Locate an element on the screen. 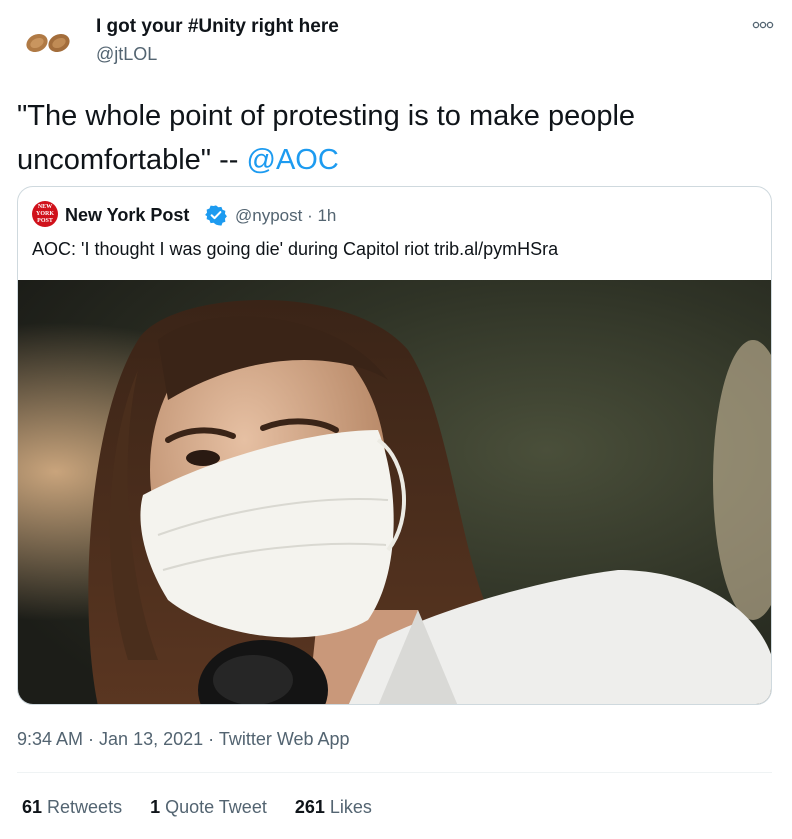 This screenshot has height=839, width=792. source-app-link: Twitter Web App is located at coordinates (284, 739).